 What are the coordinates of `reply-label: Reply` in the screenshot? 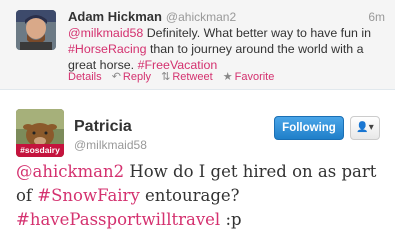 It's located at (137, 77).